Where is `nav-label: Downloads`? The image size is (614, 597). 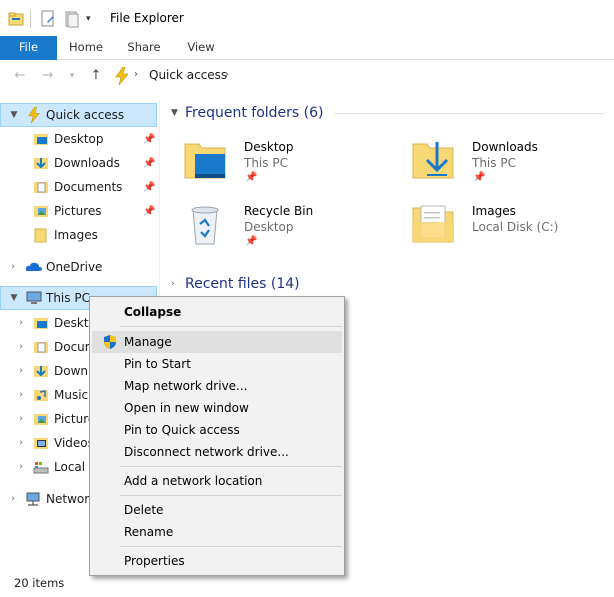
nav-label: Downloads is located at coordinates (87, 163).